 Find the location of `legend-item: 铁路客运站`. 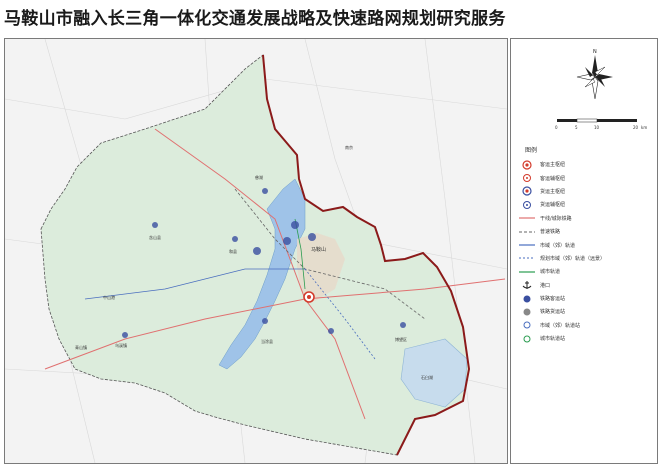

legend-item: 铁路客运站 is located at coordinates (585, 298).